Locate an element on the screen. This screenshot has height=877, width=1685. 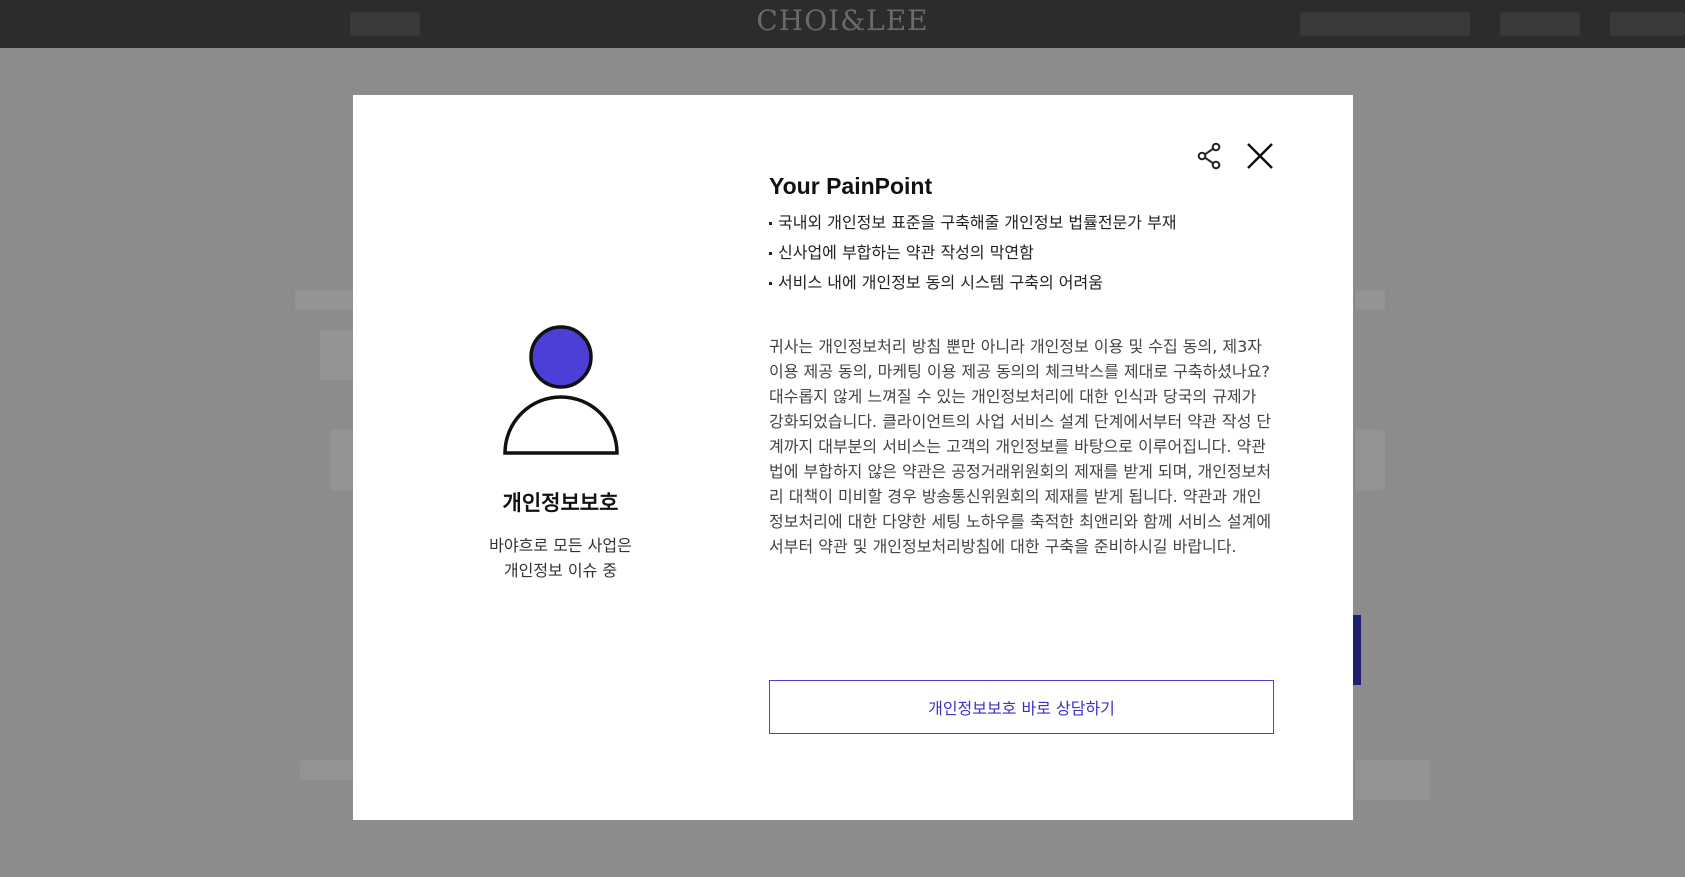
share-icon is located at coordinates (1210, 156).